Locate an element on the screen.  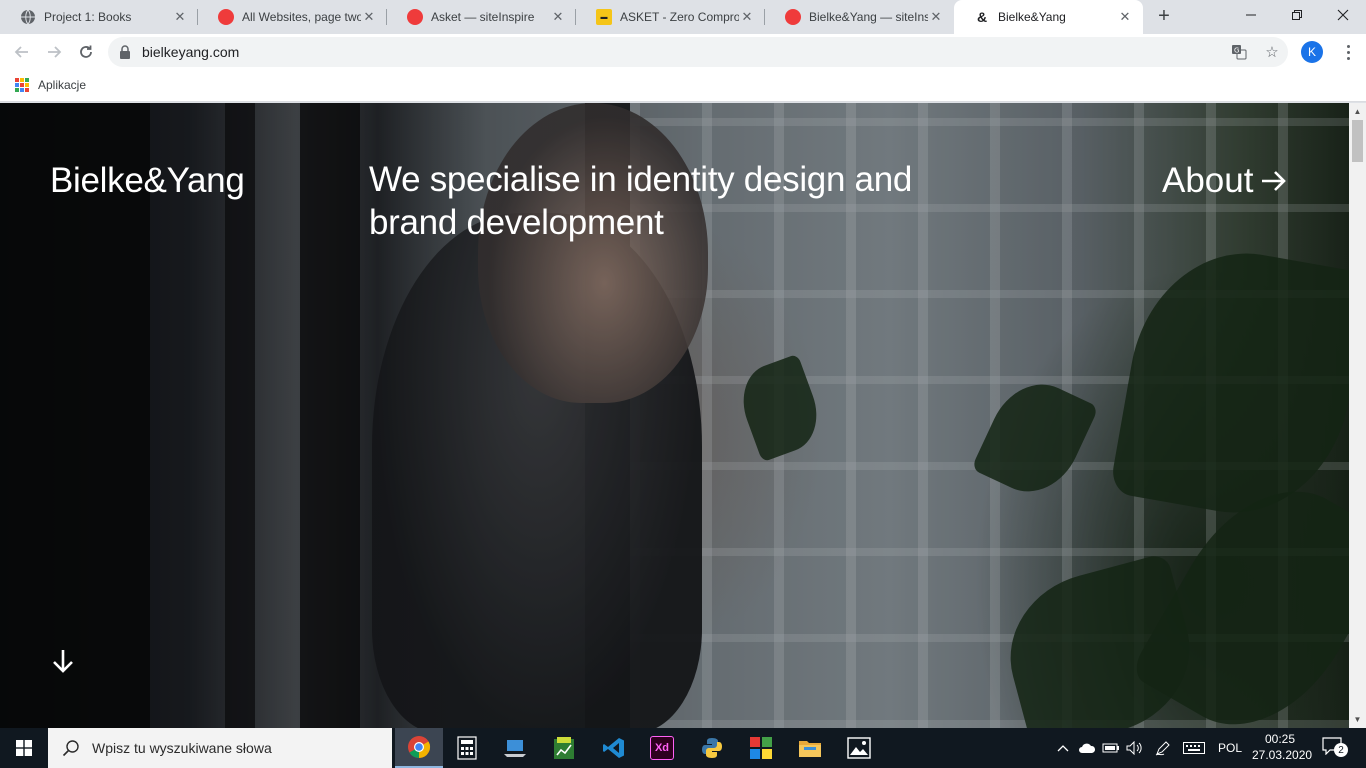
page-scrollbar: ▲ ▼ is located at coordinates (1357, 415).